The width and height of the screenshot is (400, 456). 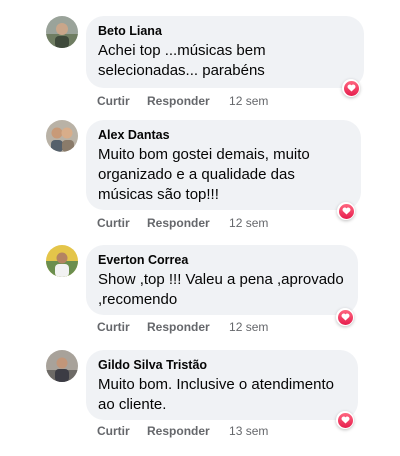 What do you see at coordinates (222, 260) in the screenshot?
I see `comment-author: Everton Correa` at bounding box center [222, 260].